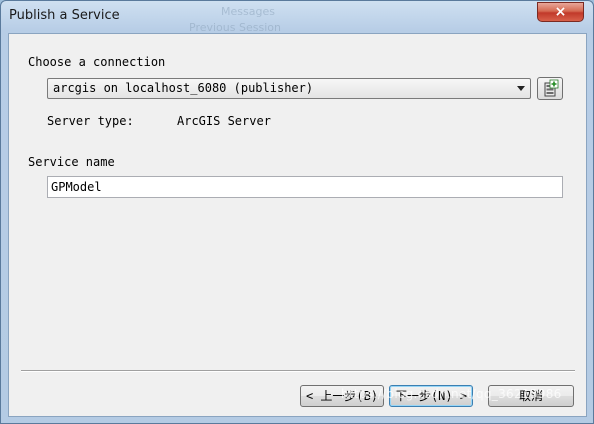 The width and height of the screenshot is (594, 424). Describe the element at coordinates (224, 121) in the screenshot. I see `server-type-value: ArcGIS Server` at that location.